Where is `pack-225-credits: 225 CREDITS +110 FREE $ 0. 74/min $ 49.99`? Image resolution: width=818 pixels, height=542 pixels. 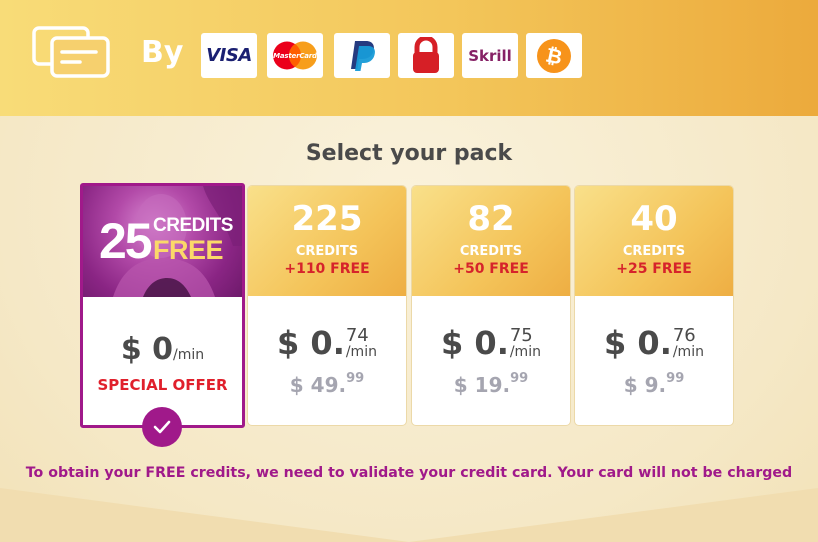 pack-225-credits: 225 CREDITS +110 FREE $ 0. 74/min $ 49.99 is located at coordinates (327, 305).